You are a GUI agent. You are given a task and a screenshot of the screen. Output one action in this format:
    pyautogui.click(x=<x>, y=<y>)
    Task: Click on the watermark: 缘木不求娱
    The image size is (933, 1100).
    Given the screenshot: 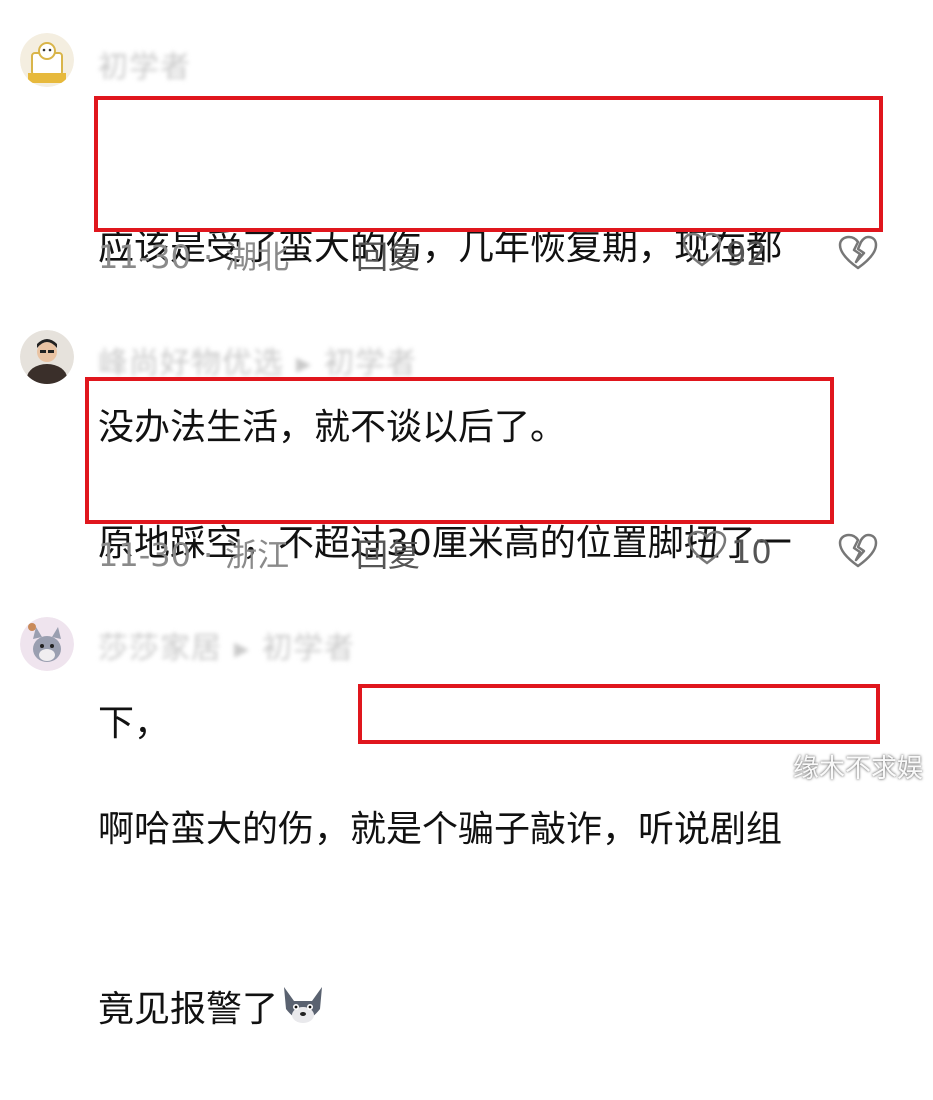 What is the action you would take?
    pyautogui.click(x=857, y=769)
    